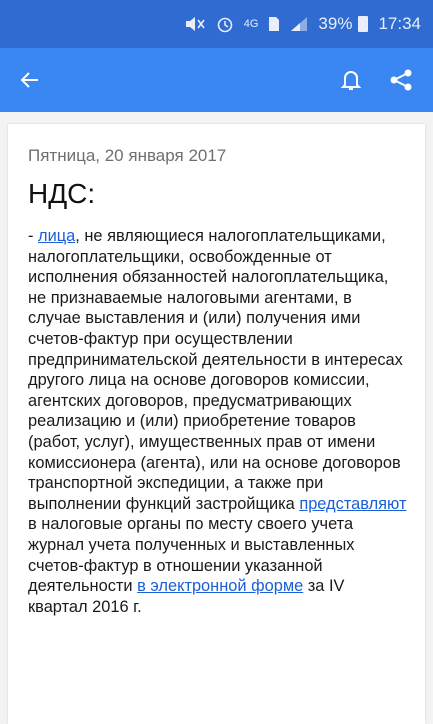  I want to click on sim-icon, so click(274, 24).